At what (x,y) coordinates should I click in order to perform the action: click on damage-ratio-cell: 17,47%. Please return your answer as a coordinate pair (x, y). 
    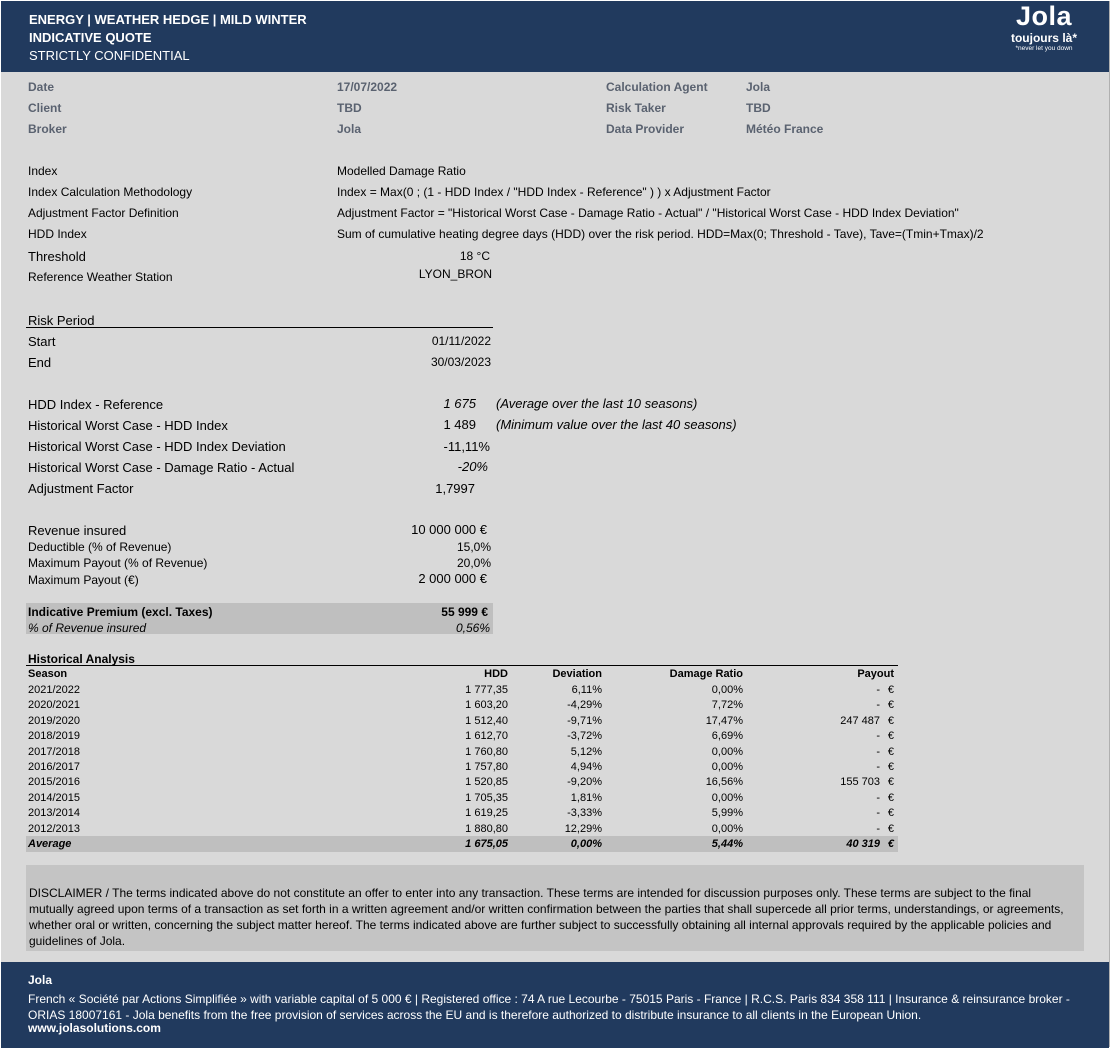
    Looking at the image, I should click on (724, 721).